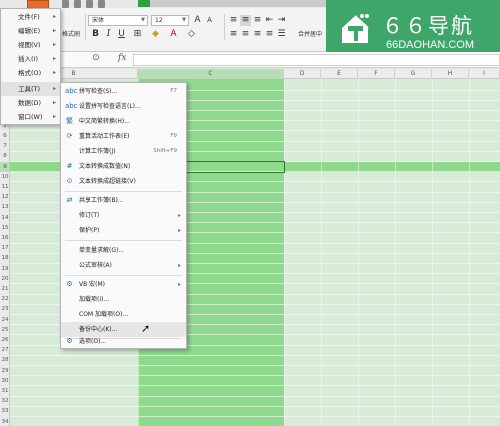  What do you see at coordinates (4, 166) in the screenshot?
I see `row-header: 9` at bounding box center [4, 166].